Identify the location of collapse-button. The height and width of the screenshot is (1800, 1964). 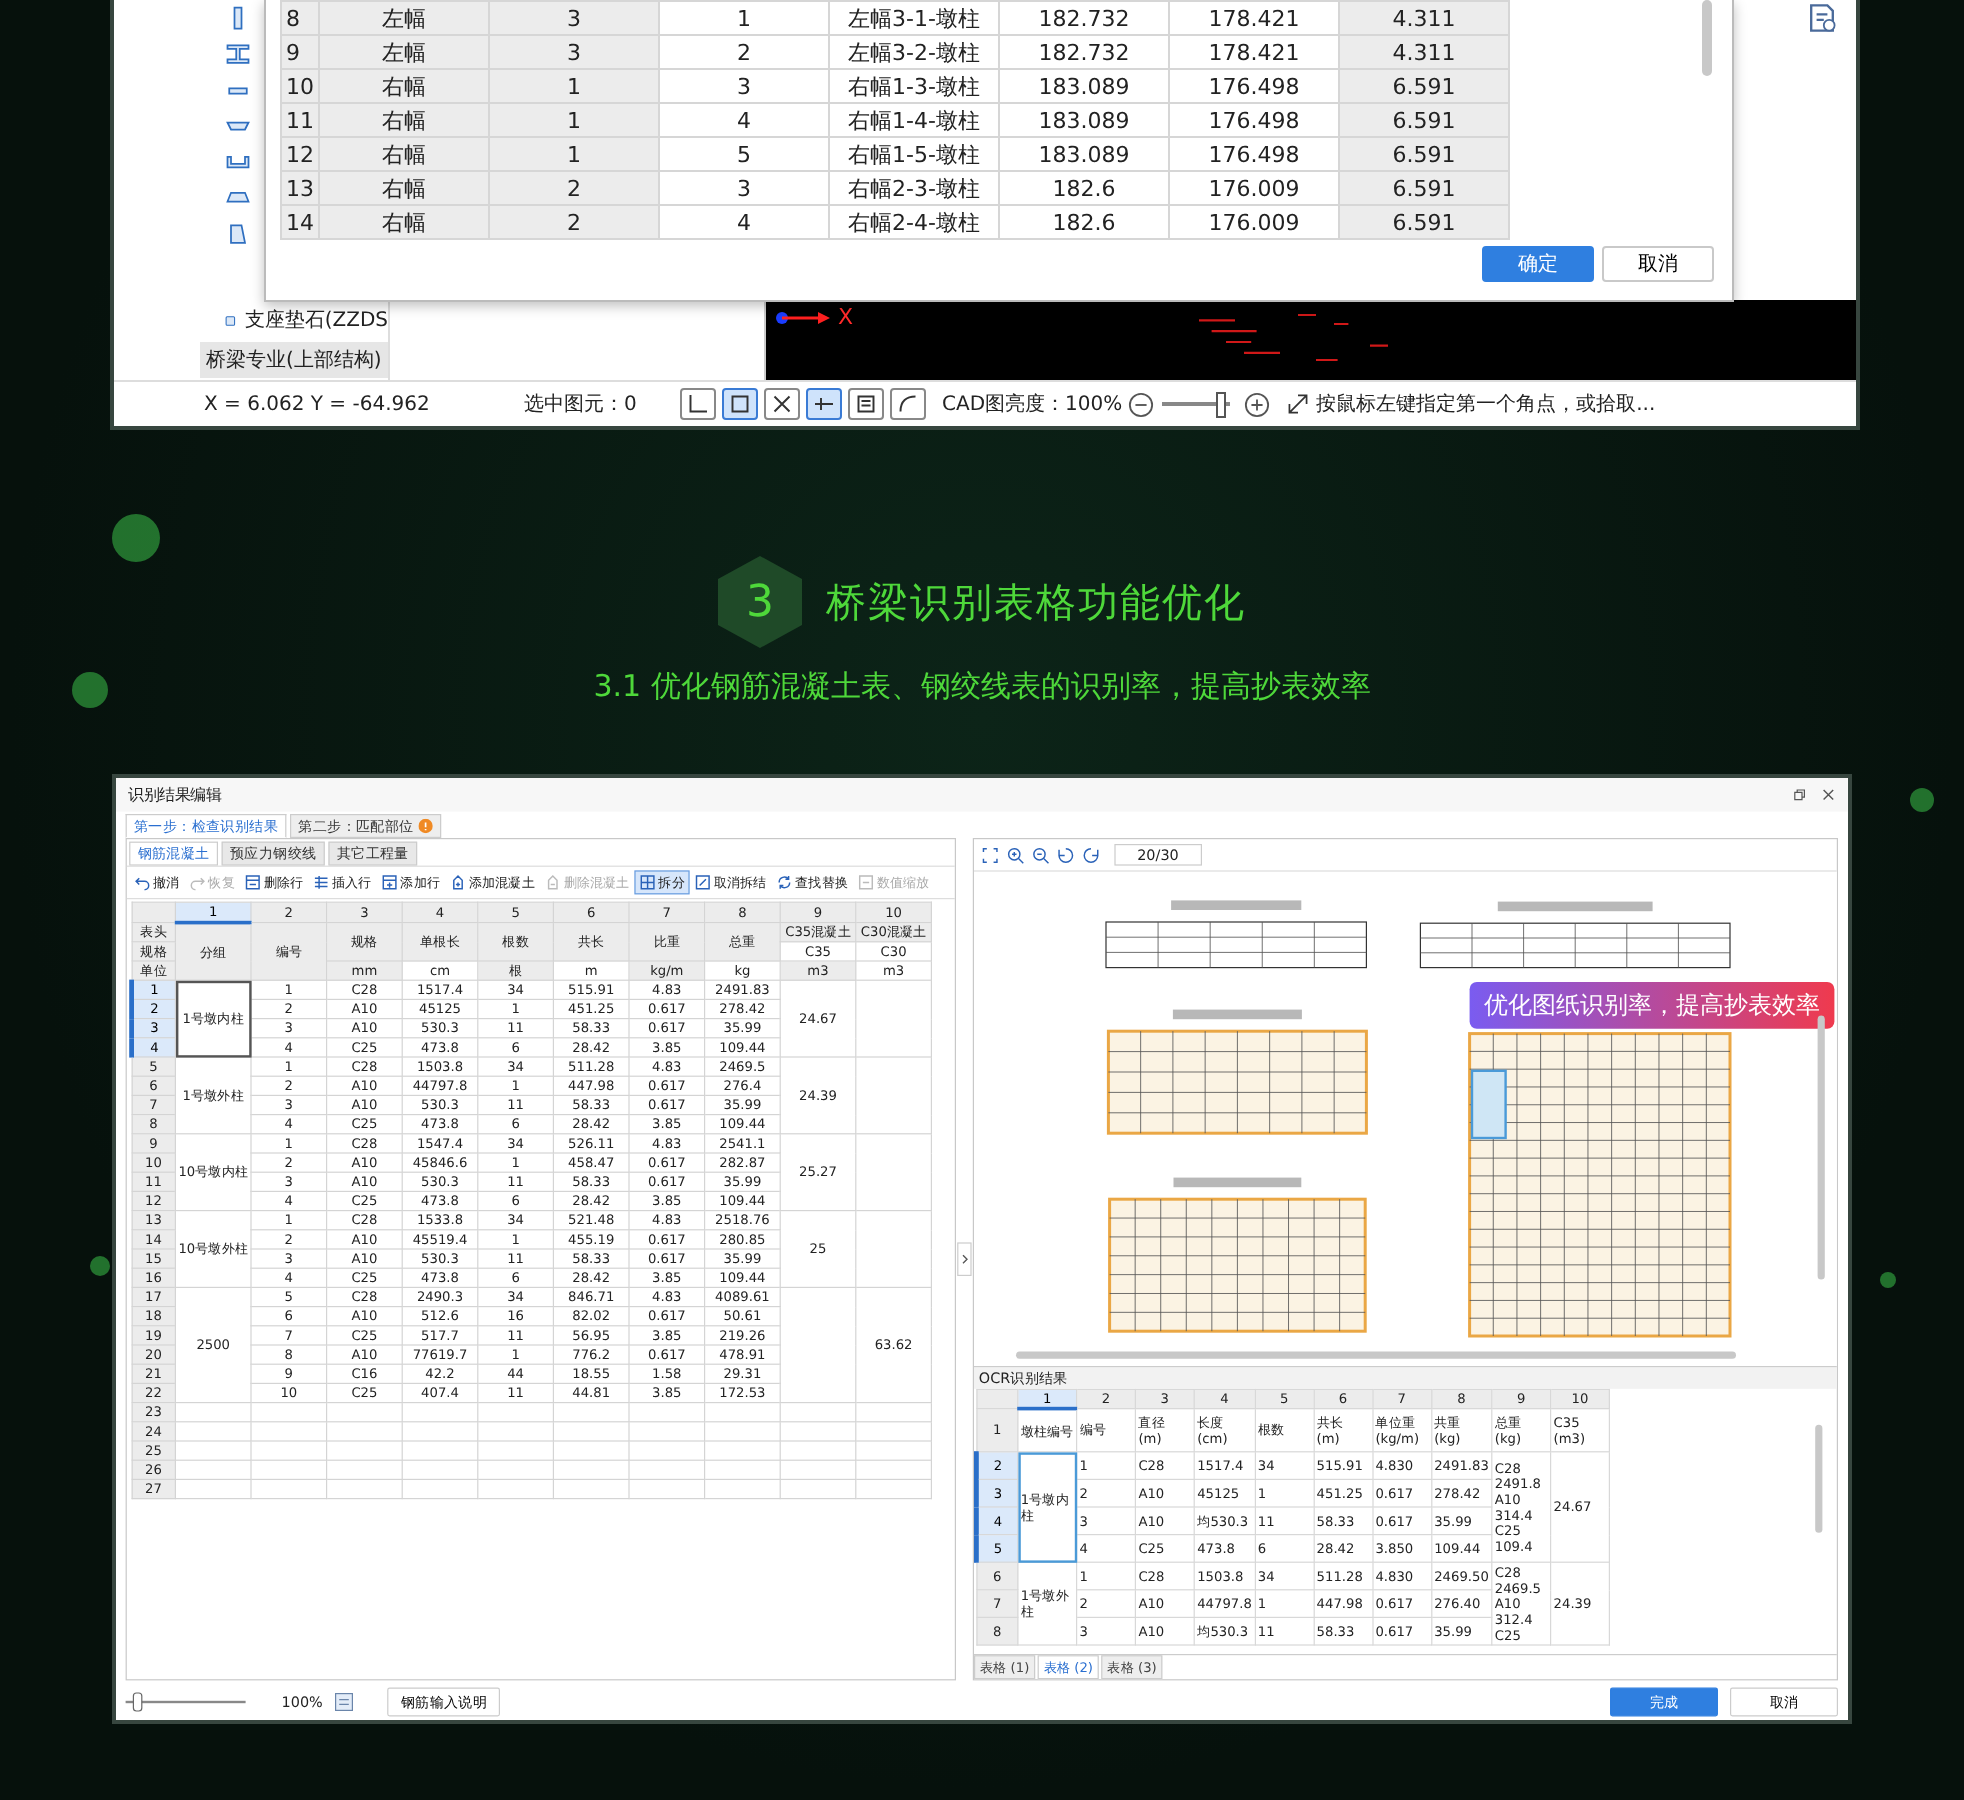
(964, 1259).